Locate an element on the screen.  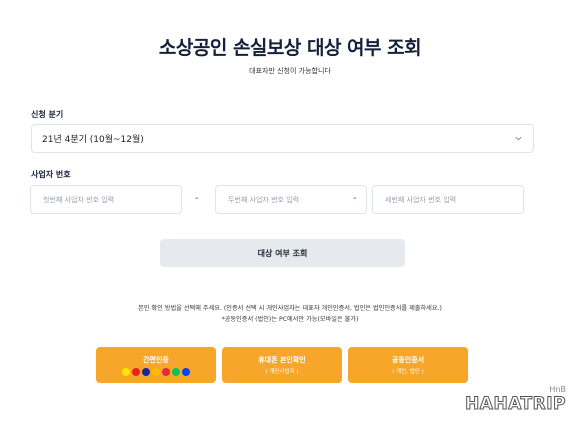
page-title: 소상공인 손실보상 대상 여부 조회 is located at coordinates (290, 48).